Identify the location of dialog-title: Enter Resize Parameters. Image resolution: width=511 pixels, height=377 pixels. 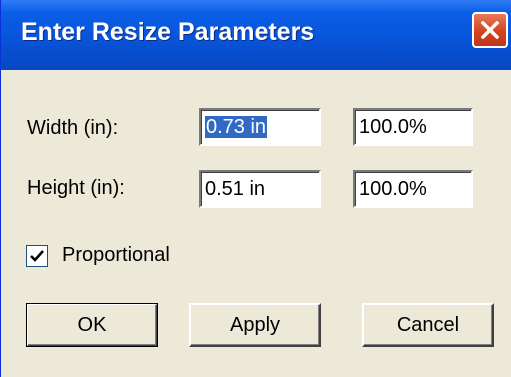
(168, 32).